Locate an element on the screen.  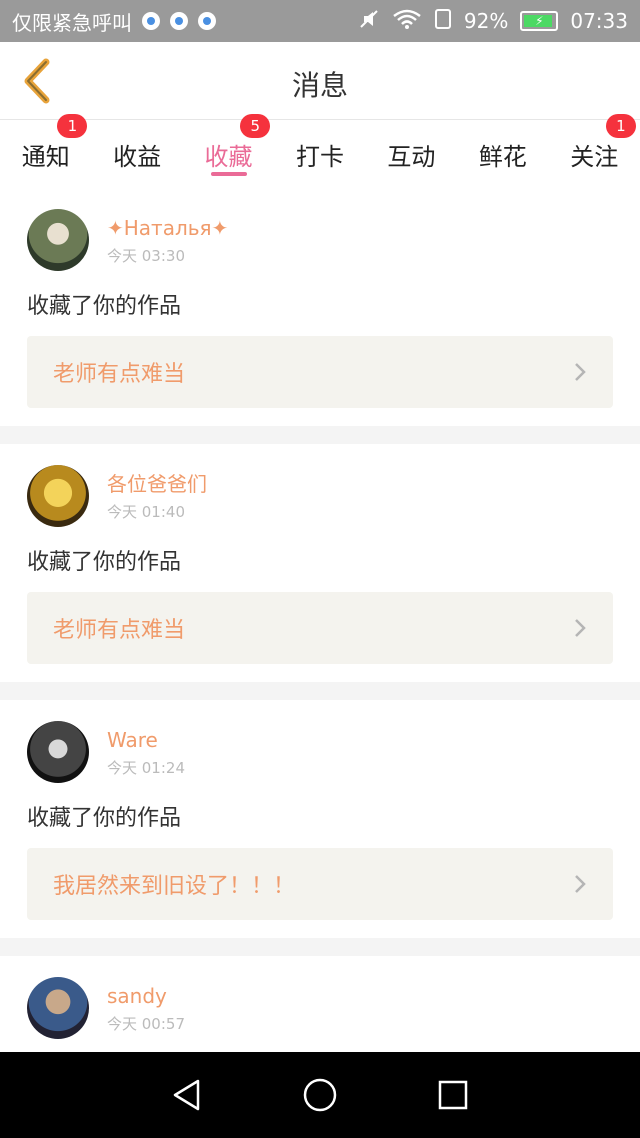
tab-label: 鲜花 is located at coordinates (502, 156).